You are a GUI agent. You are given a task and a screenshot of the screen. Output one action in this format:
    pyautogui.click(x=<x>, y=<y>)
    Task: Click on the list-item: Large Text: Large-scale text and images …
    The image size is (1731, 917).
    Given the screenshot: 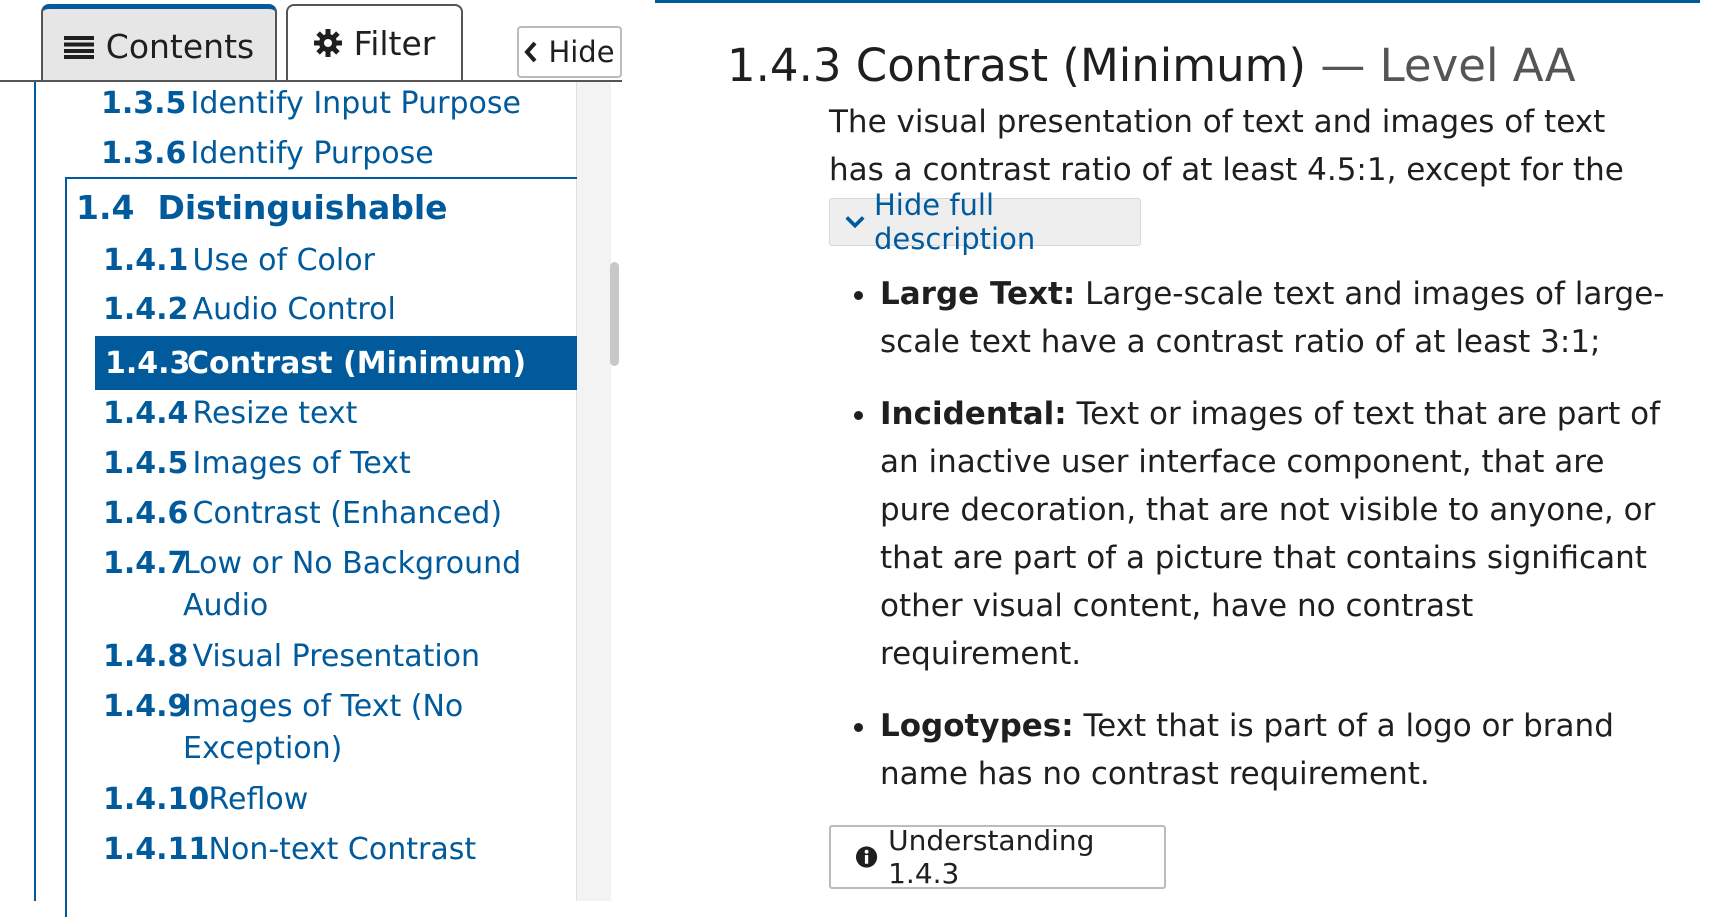 What is the action you would take?
    pyautogui.click(x=1267, y=318)
    